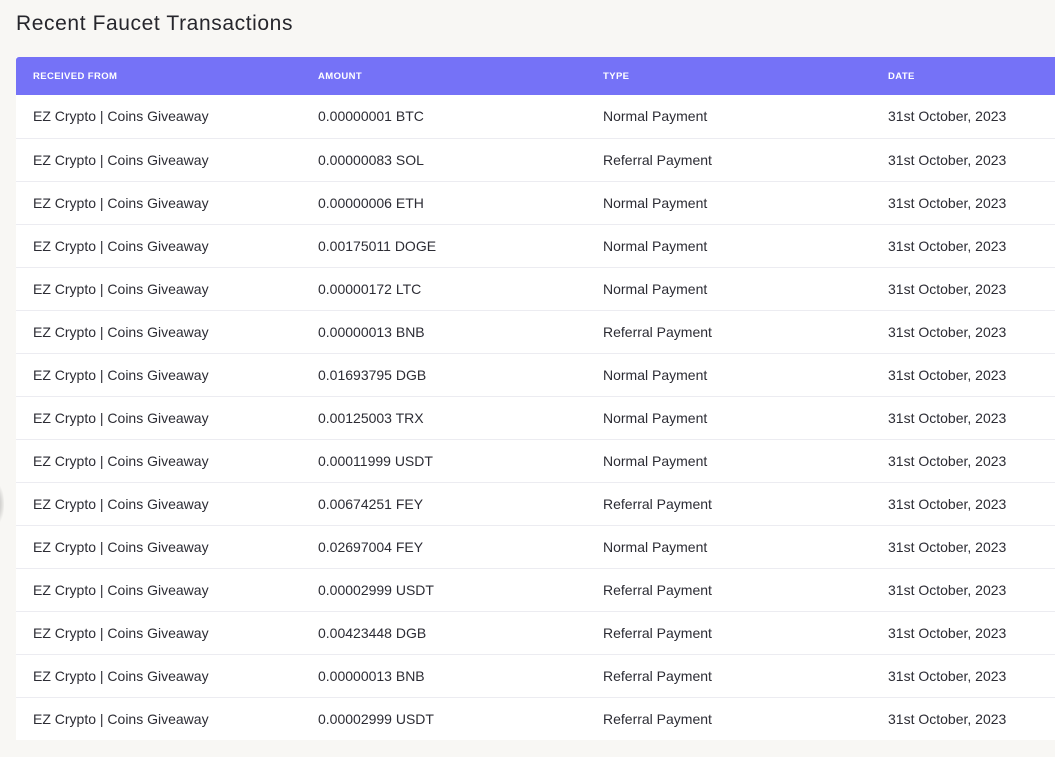  I want to click on cell-amount: 0.00000172 LTC, so click(370, 288).